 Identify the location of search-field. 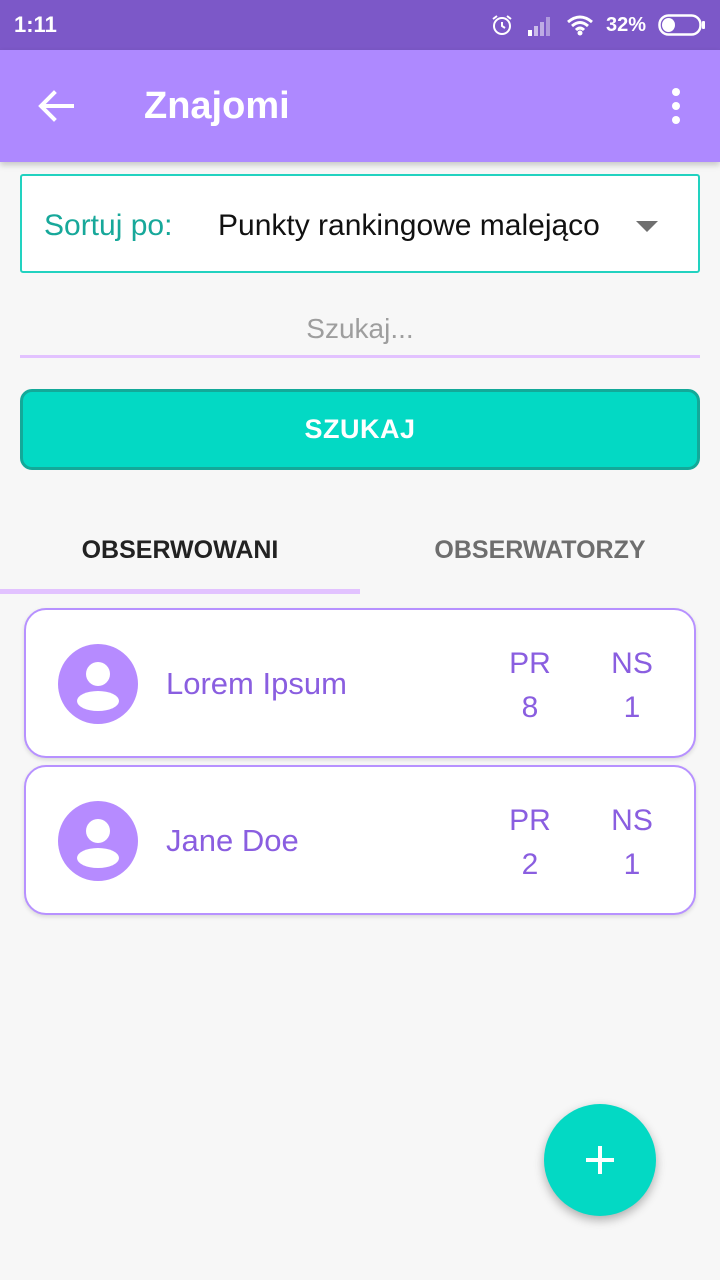
(360, 331).